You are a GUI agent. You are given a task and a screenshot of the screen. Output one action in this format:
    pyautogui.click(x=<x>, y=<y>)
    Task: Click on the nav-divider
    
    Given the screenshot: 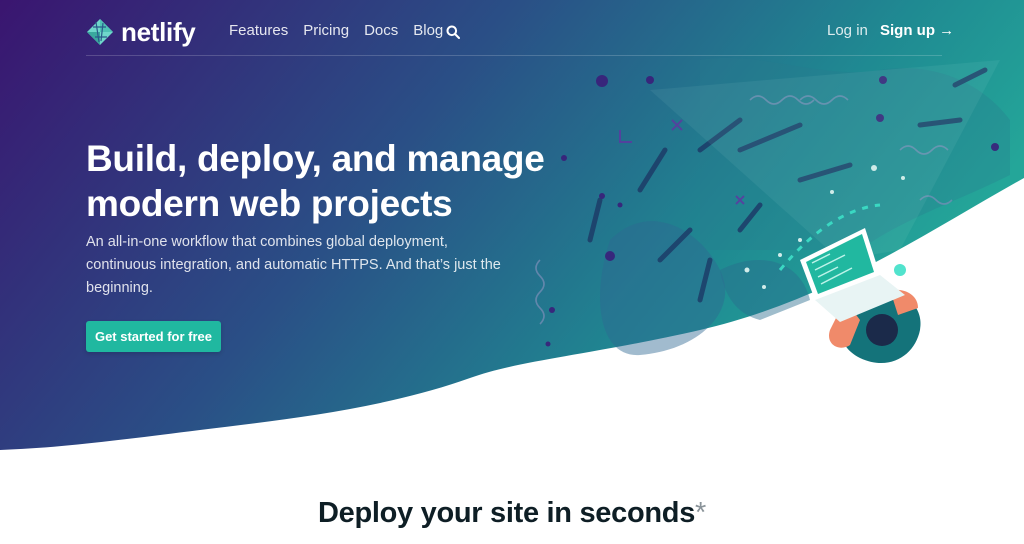 What is the action you would take?
    pyautogui.click(x=514, y=55)
    